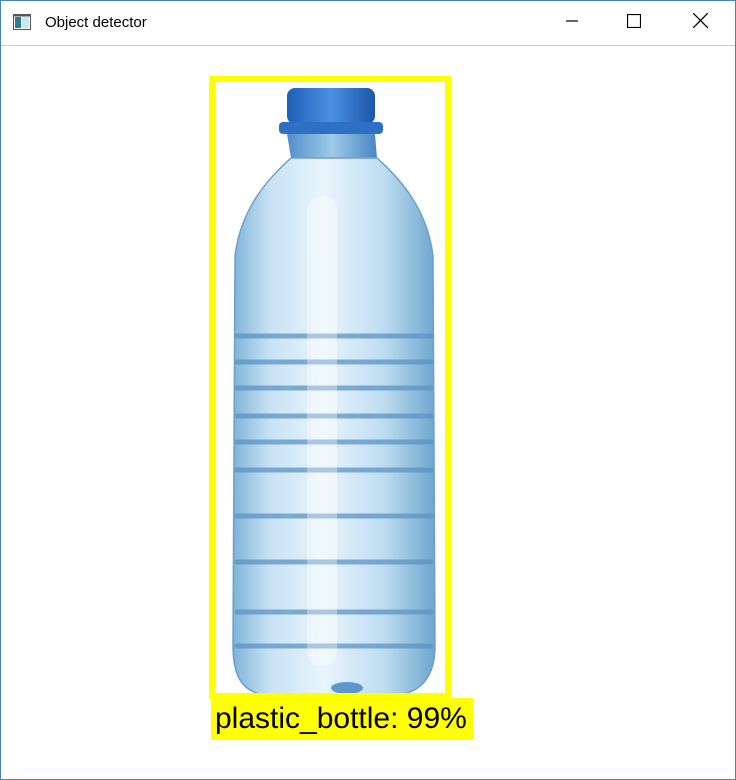  I want to click on maximize-button, so click(634, 23).